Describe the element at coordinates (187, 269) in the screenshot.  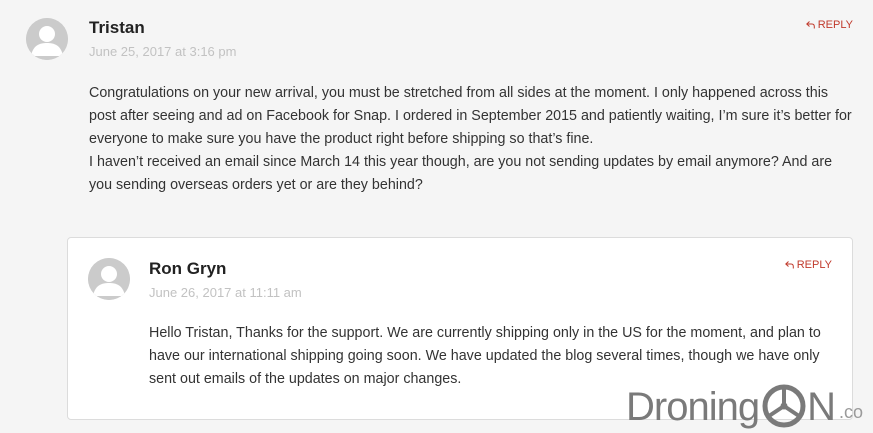
I see `reply-author: Ron Gryn` at that location.